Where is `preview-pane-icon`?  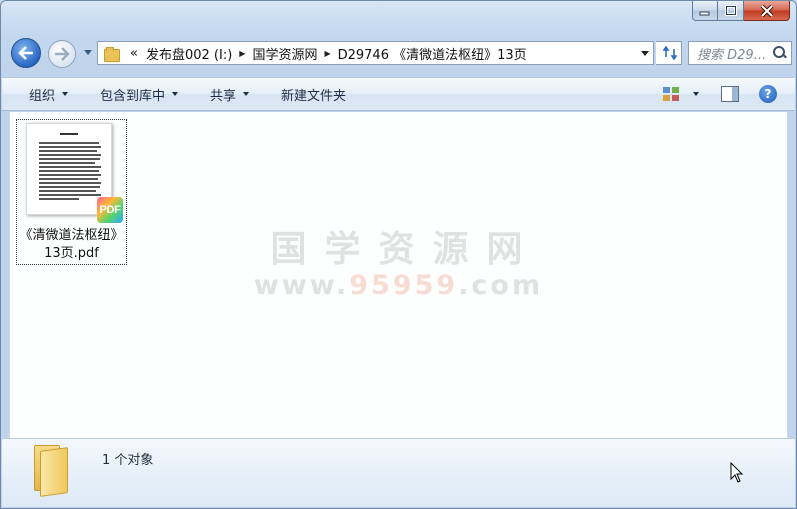 preview-pane-icon is located at coordinates (730, 94).